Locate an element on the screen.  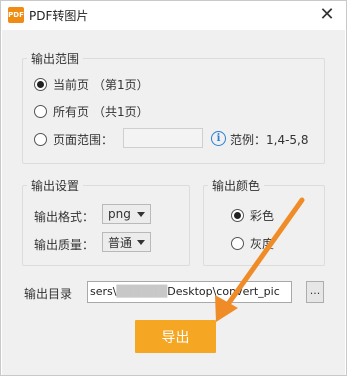
title-bar: PDF PDF转图片 ✕ is located at coordinates (173, 15).